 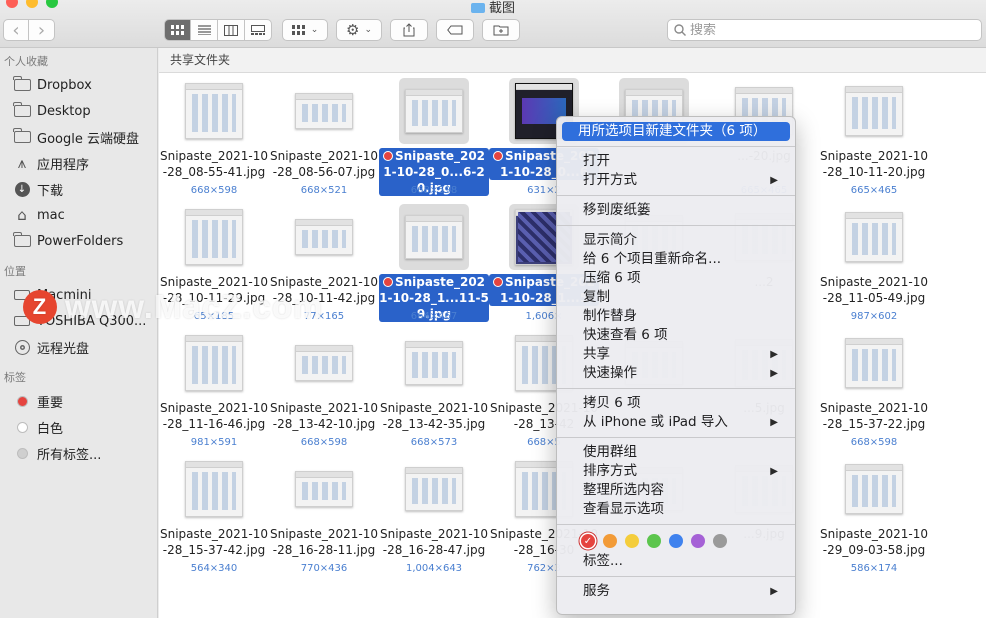 What do you see at coordinates (434, 442) in the screenshot?
I see `image-dimensions: 668×573` at bounding box center [434, 442].